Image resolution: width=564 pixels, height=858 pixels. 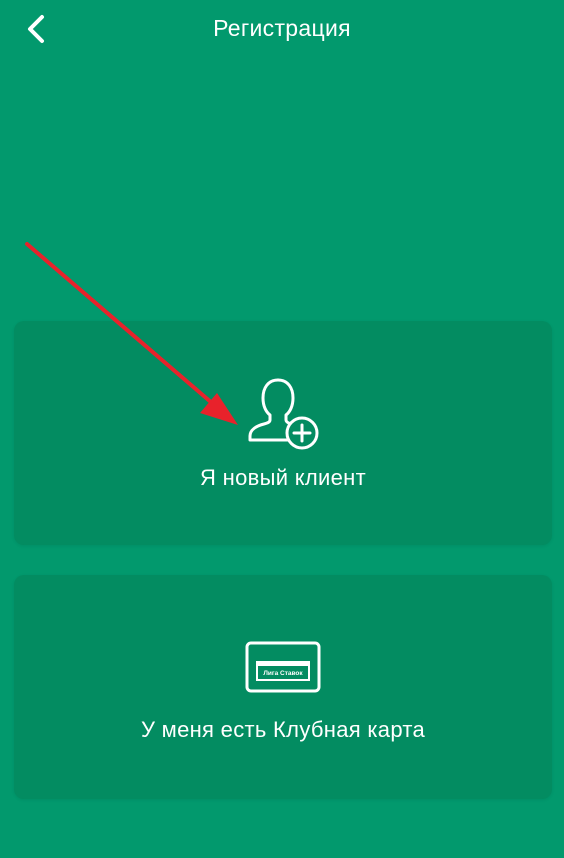 What do you see at coordinates (283, 667) in the screenshot?
I see `club-card-icon: Лига Ставок` at bounding box center [283, 667].